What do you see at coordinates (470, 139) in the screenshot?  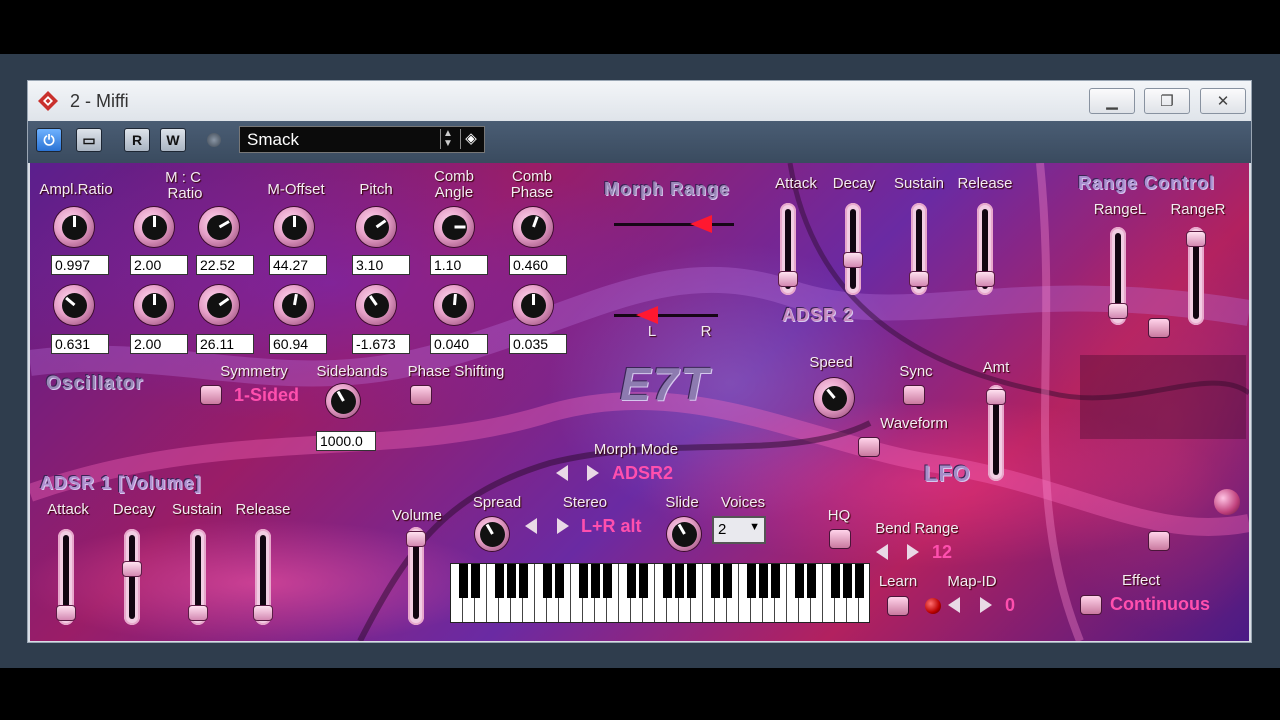 I see `preset-browser-icon: ◈` at bounding box center [470, 139].